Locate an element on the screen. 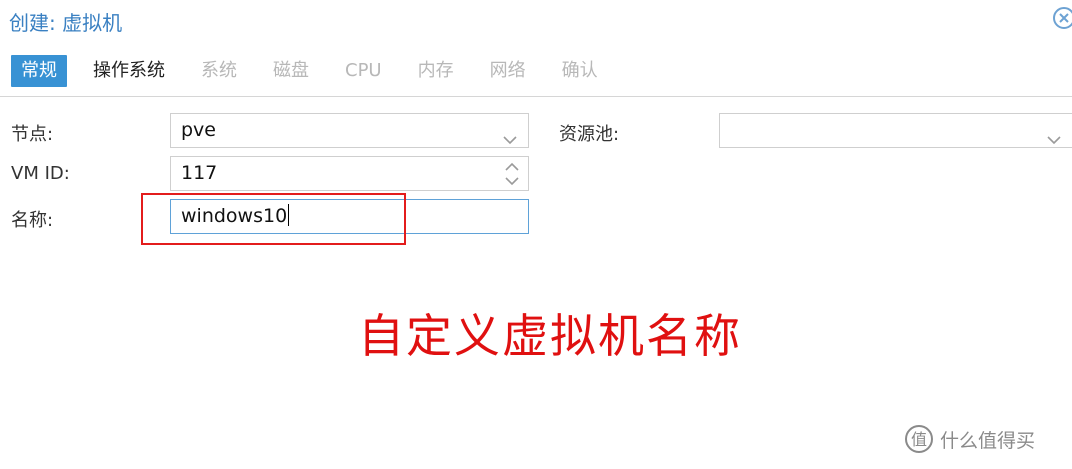 The width and height of the screenshot is (1072, 469). vmid-label: VM ID: is located at coordinates (40, 173).